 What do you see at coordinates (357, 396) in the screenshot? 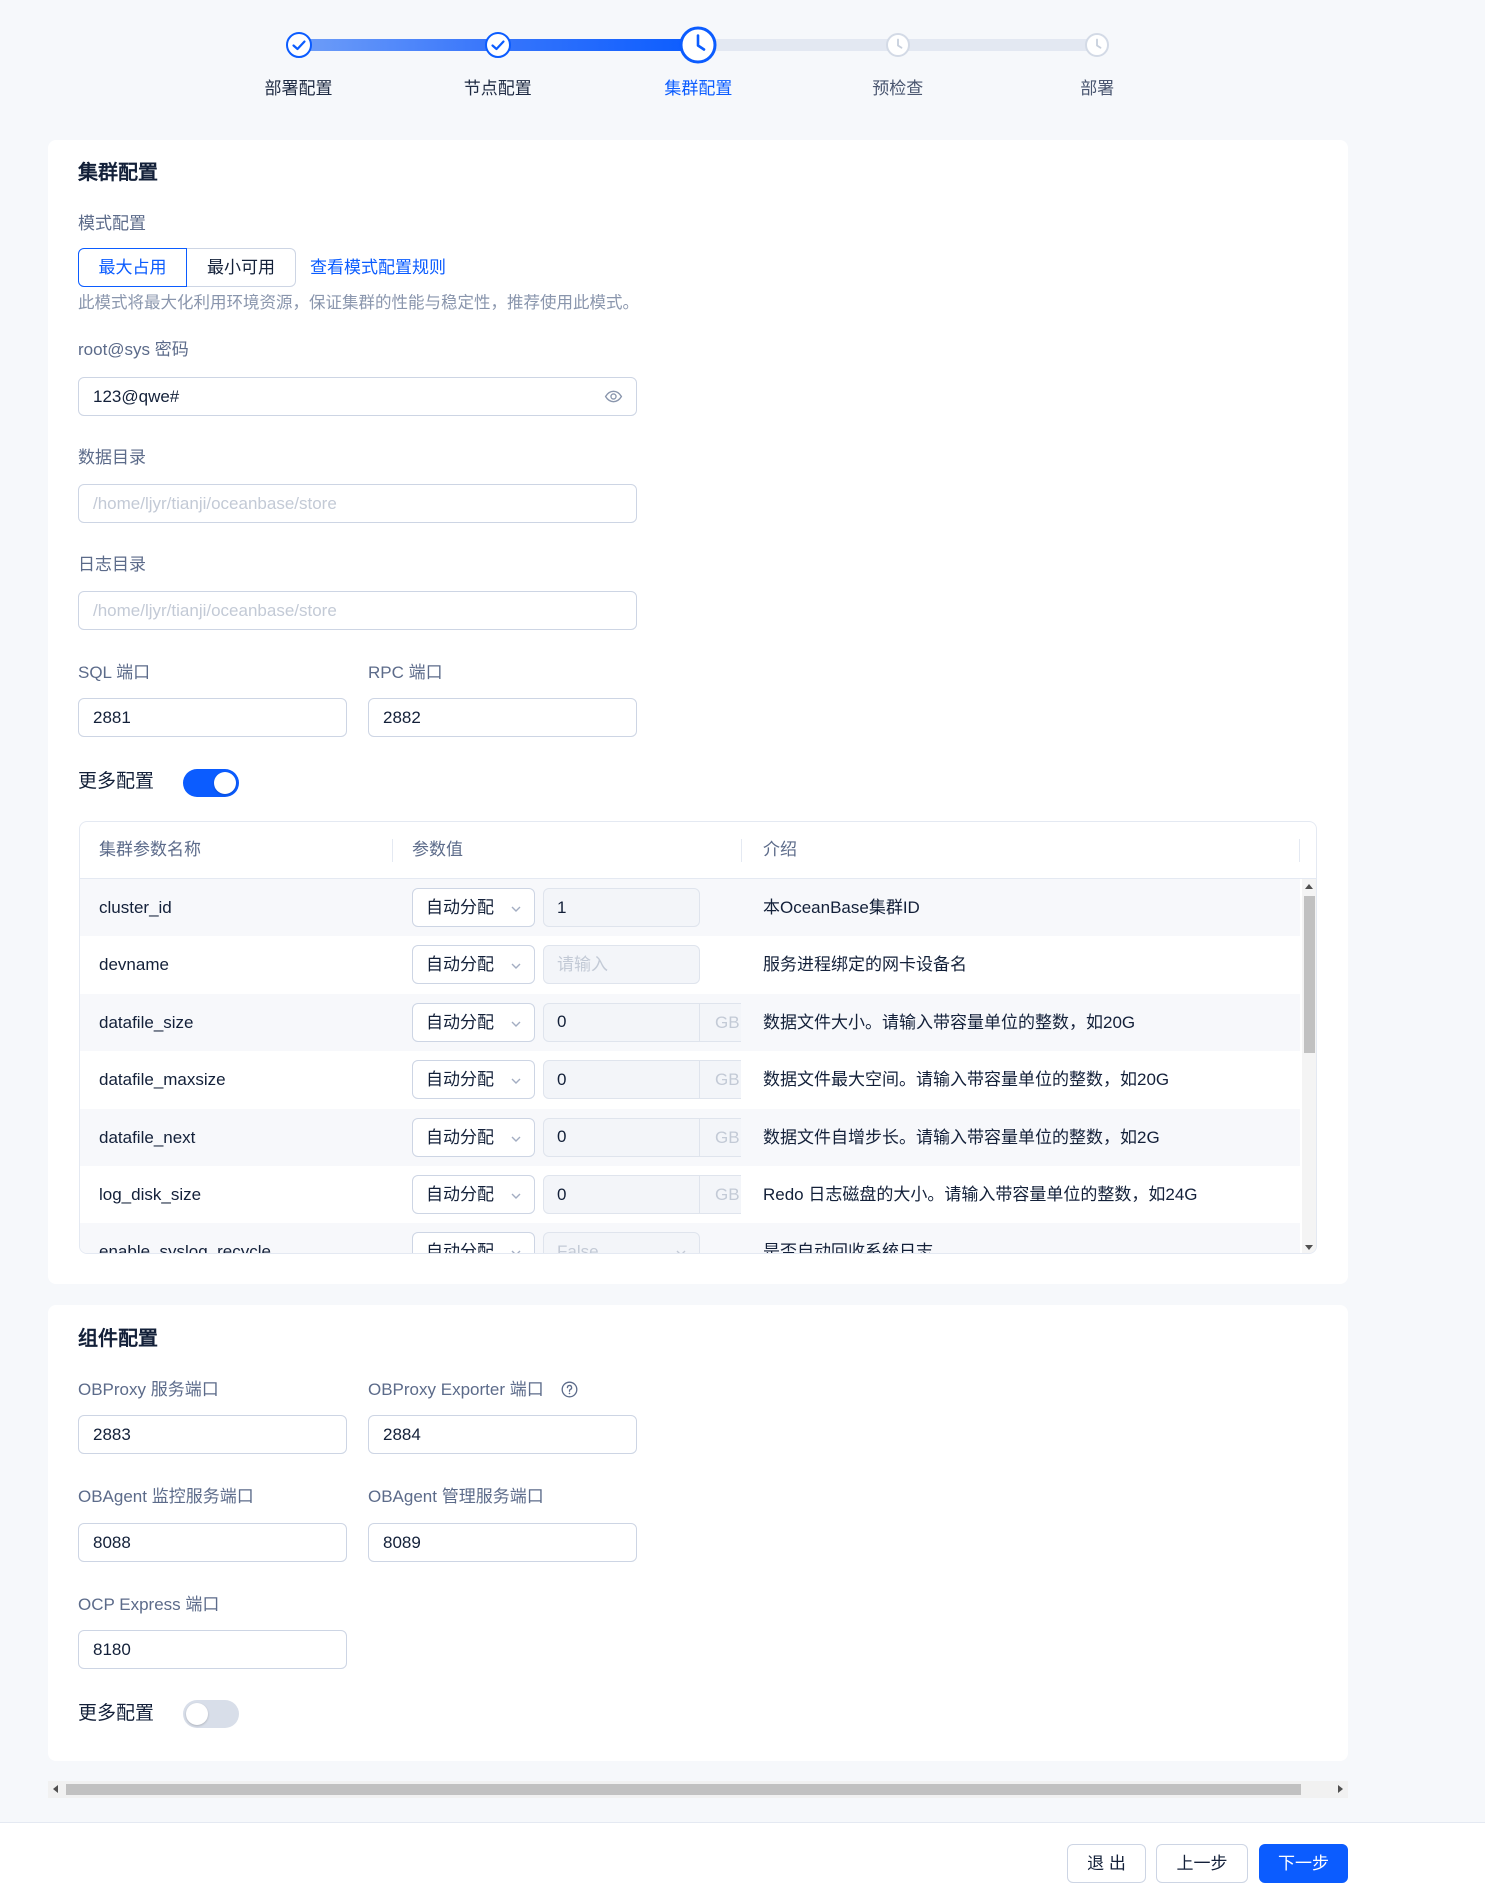
I see `password-input` at bounding box center [357, 396].